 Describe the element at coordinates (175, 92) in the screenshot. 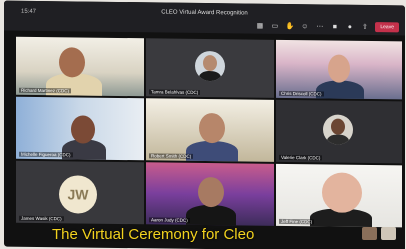

I see `participant-name: Tamra Belahlvas (CDC)` at that location.